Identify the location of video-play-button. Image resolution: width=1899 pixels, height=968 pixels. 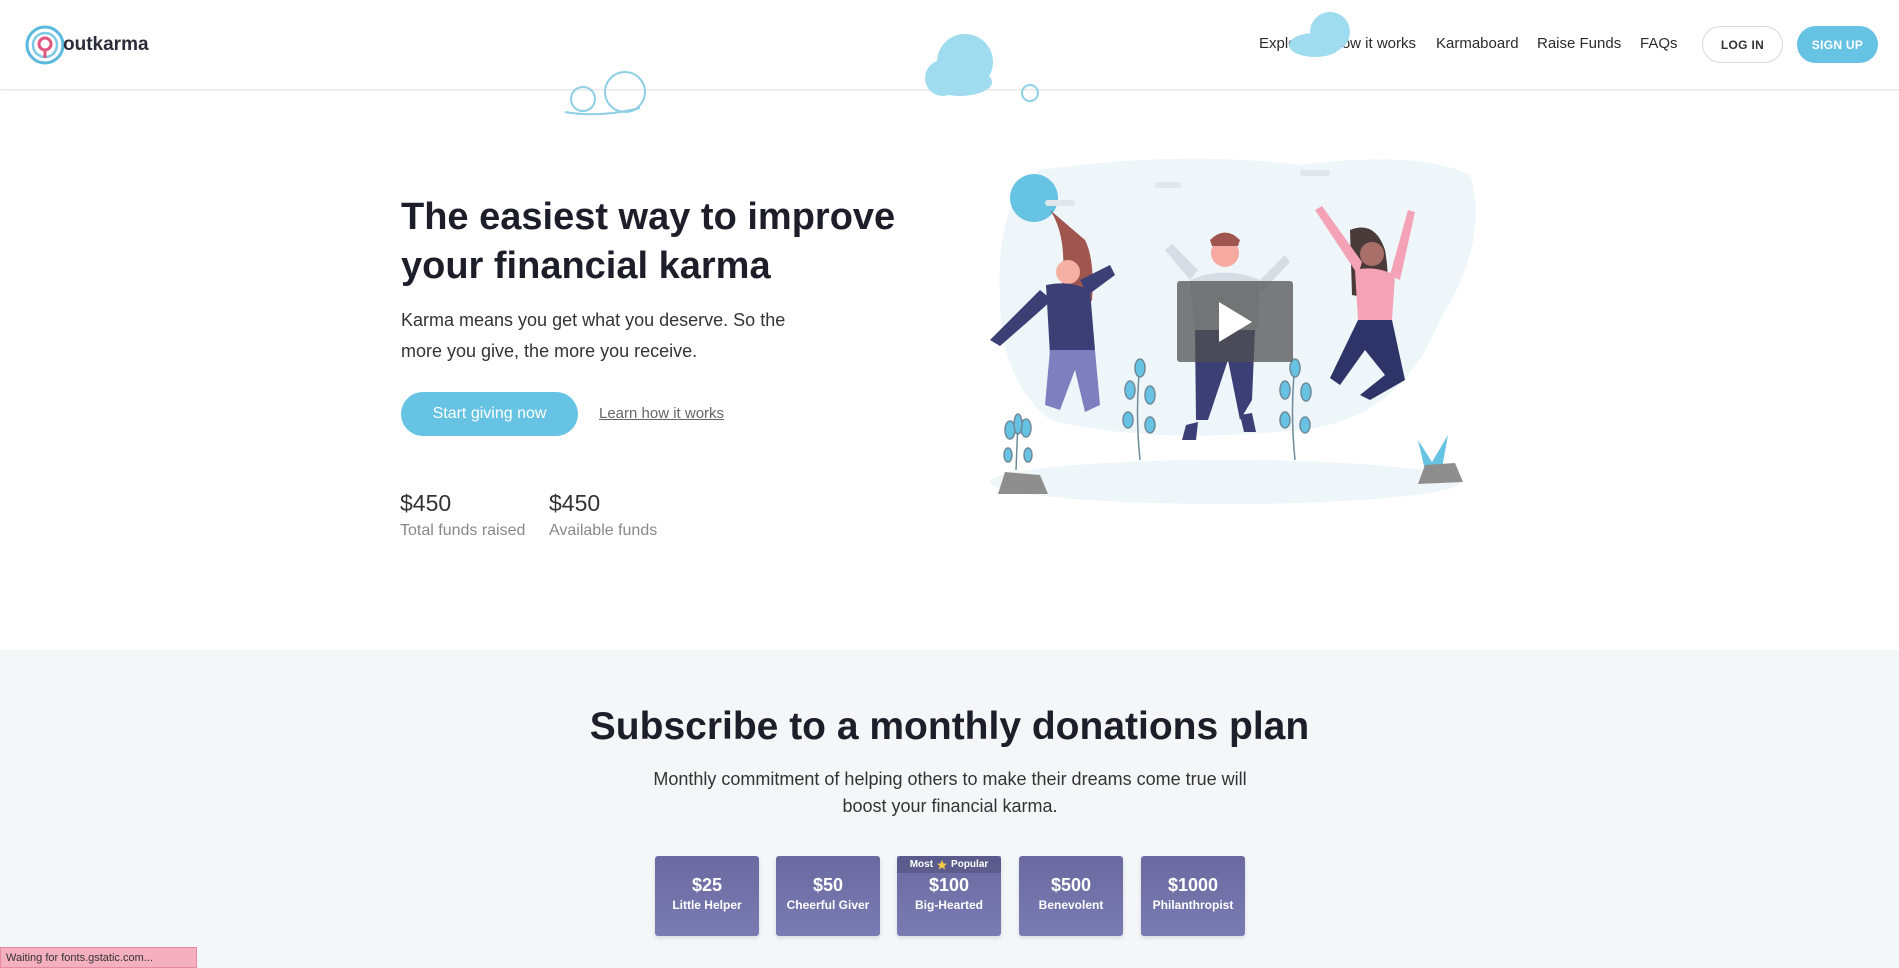
(1235, 321).